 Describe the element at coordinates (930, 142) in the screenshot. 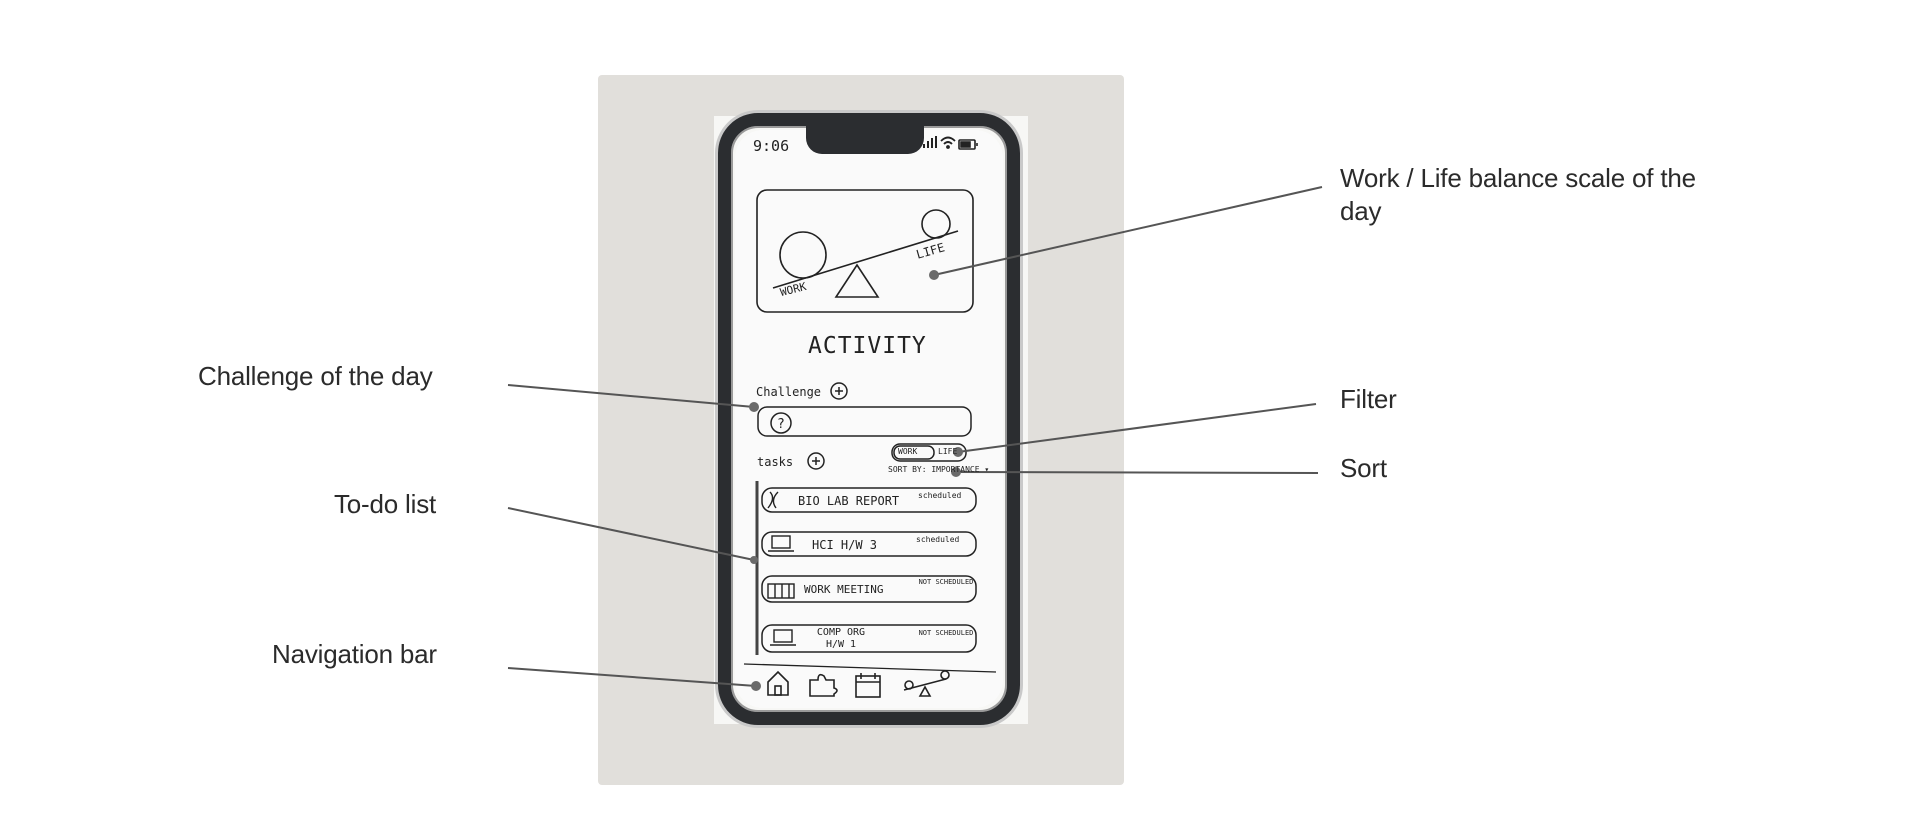

I see `signal-icon` at that location.